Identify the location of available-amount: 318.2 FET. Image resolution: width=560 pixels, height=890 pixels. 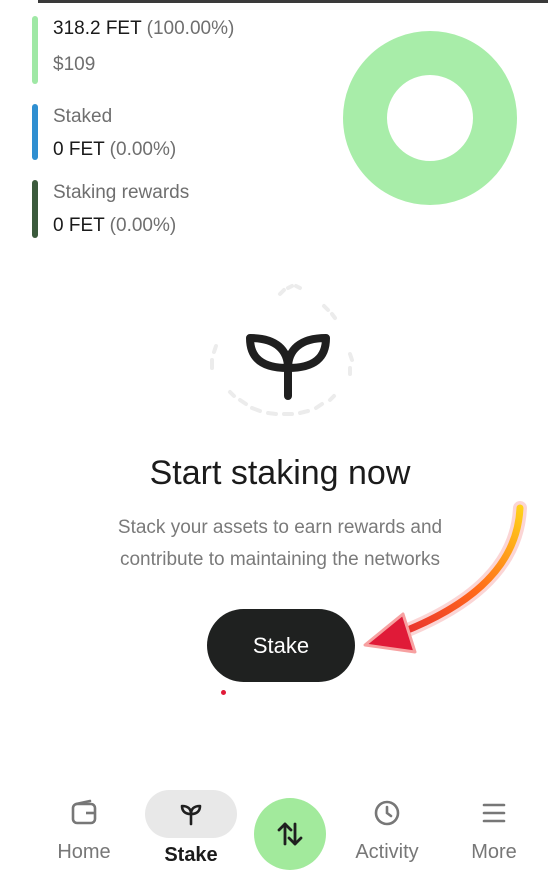
(97, 28).